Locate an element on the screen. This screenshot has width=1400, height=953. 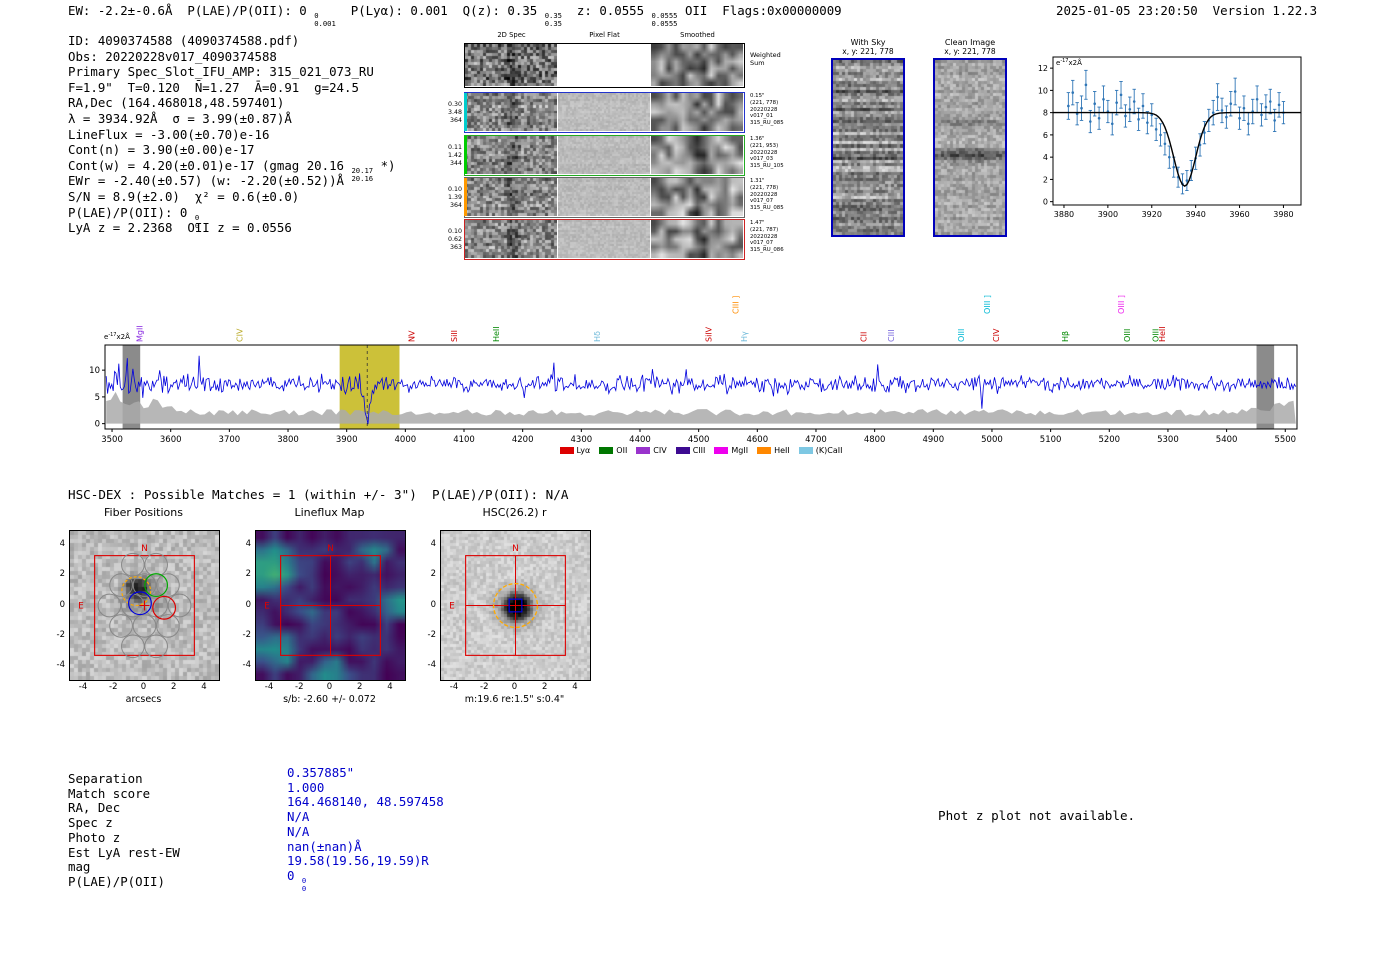
line-fit-plot-svg: 0 2 4 6 8 10 12 3880 3900 3920 3940 3960 3980 e-17x2Å is located at coordinates (1170, 137).